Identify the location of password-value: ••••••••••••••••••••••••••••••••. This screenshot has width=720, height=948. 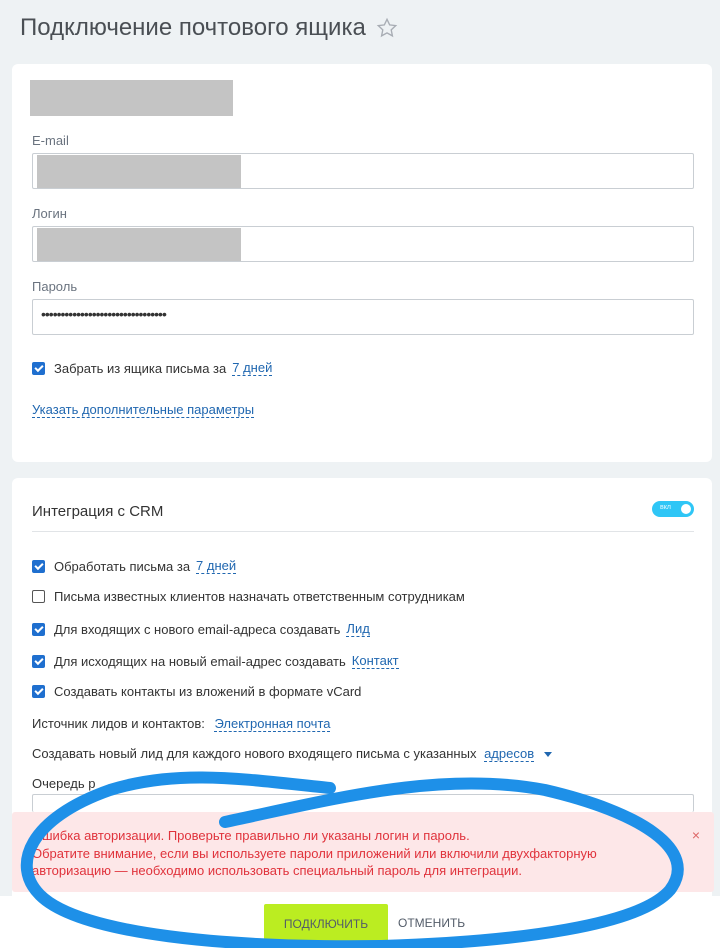
(104, 314).